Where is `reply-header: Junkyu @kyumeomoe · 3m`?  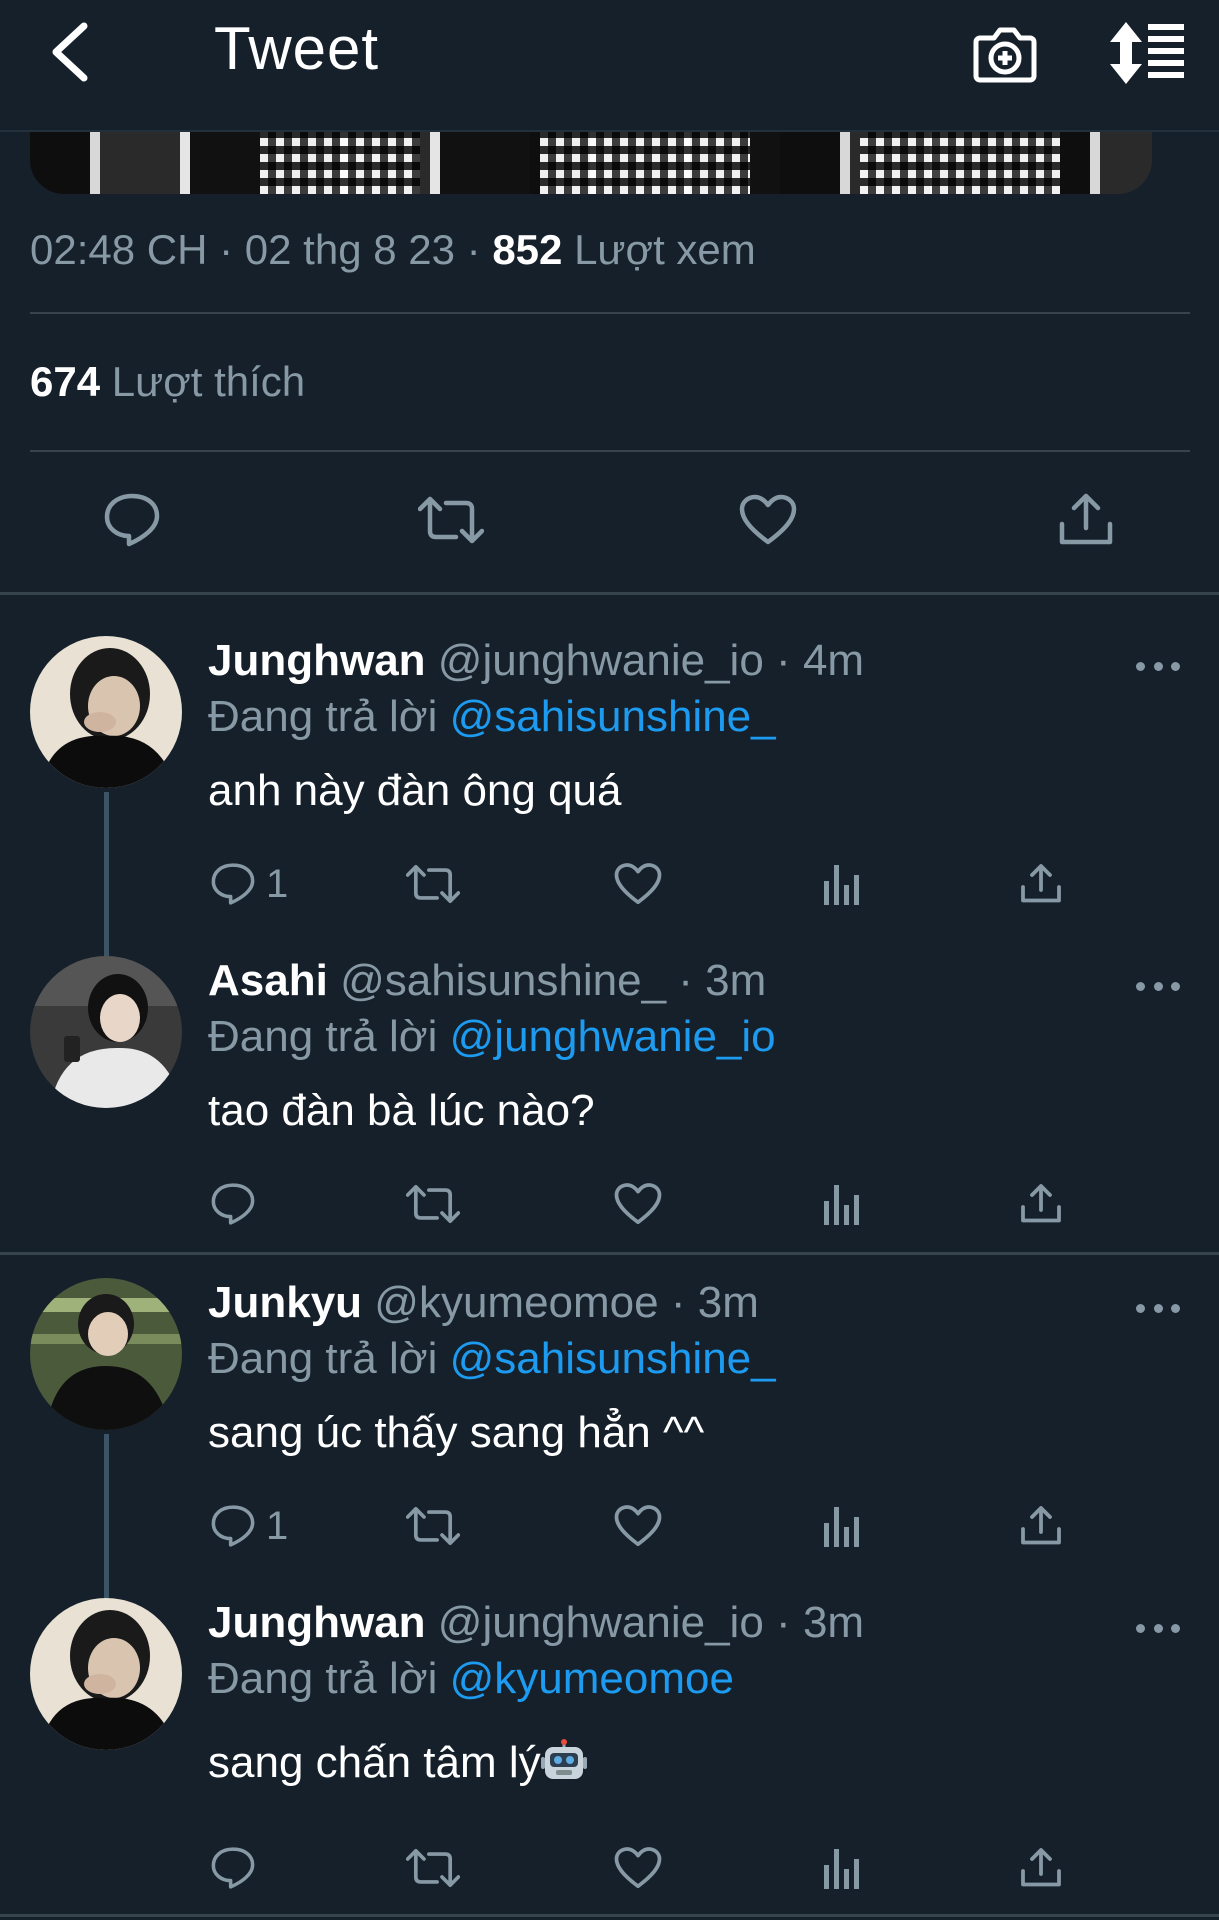
reply-header: Junkyu @kyumeomoe · 3m is located at coordinates (483, 1302).